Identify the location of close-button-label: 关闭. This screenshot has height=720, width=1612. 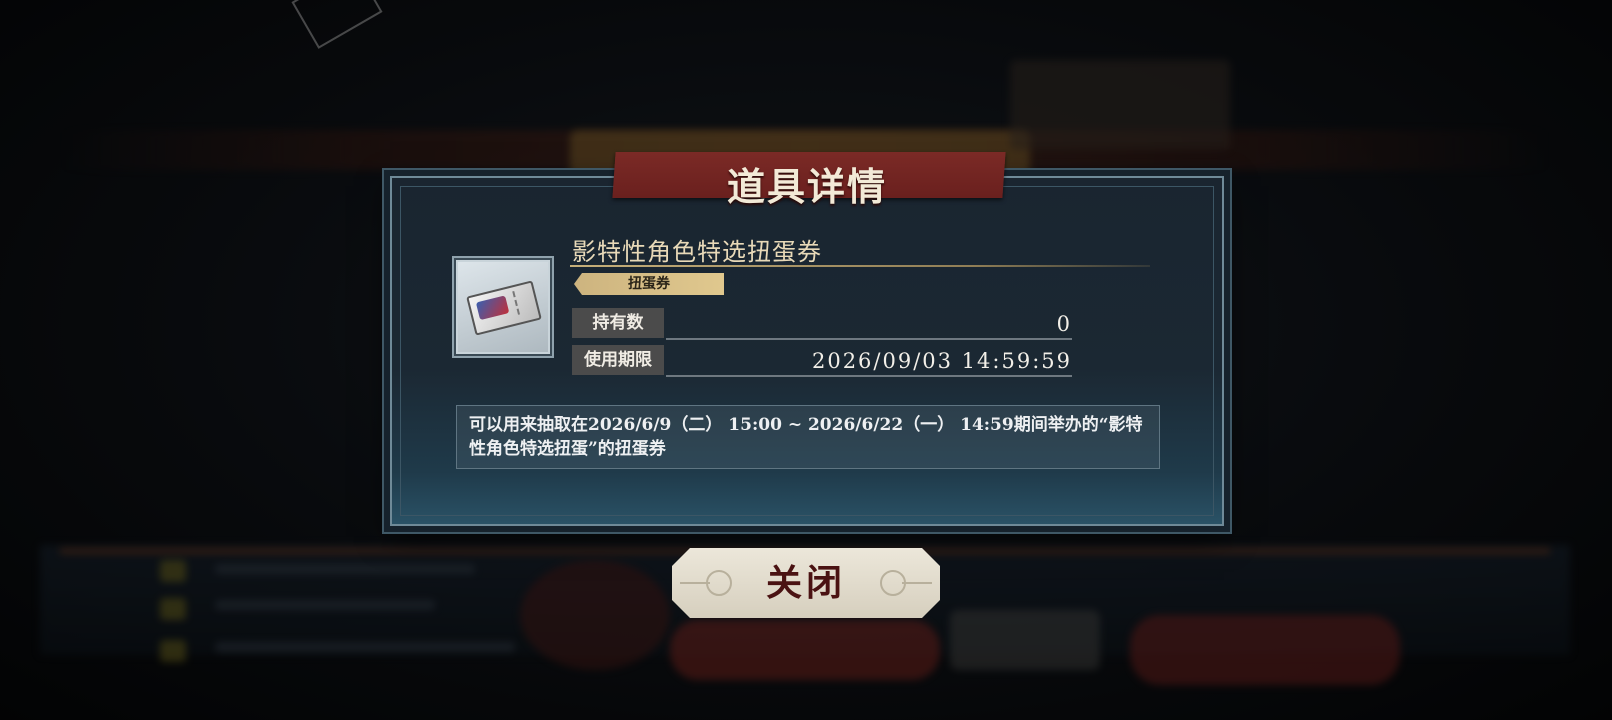
(805, 583).